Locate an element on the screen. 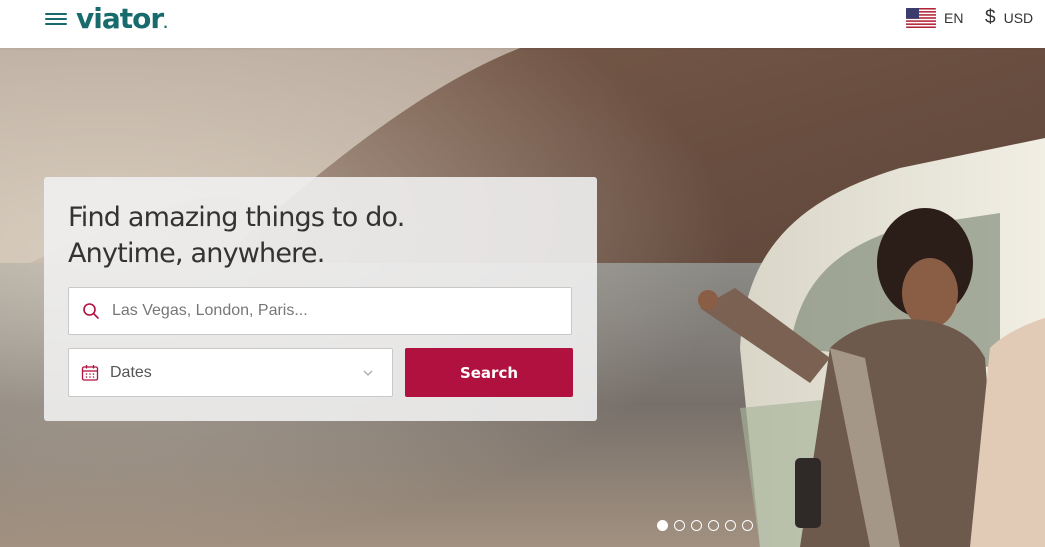  top-navigation-bar: viator. EN $ USD is located at coordinates (522, 24).